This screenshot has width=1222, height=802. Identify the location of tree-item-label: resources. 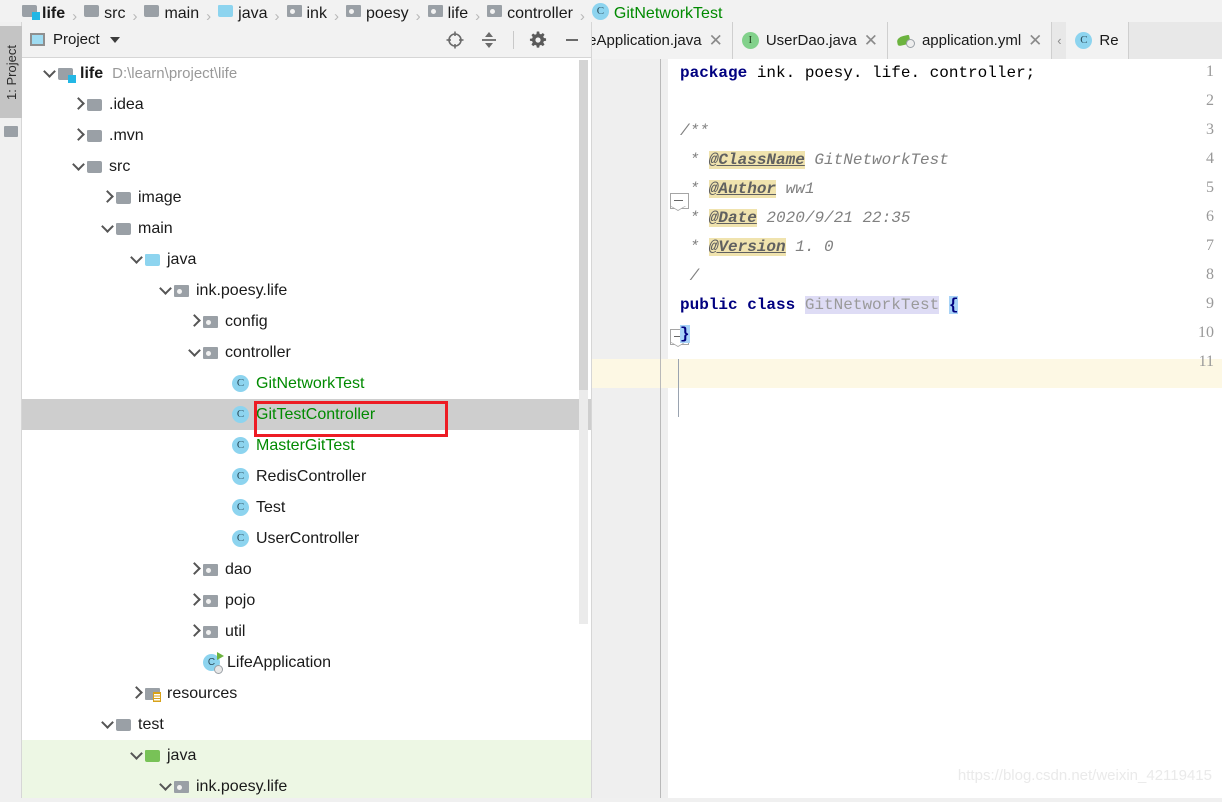
(202, 693).